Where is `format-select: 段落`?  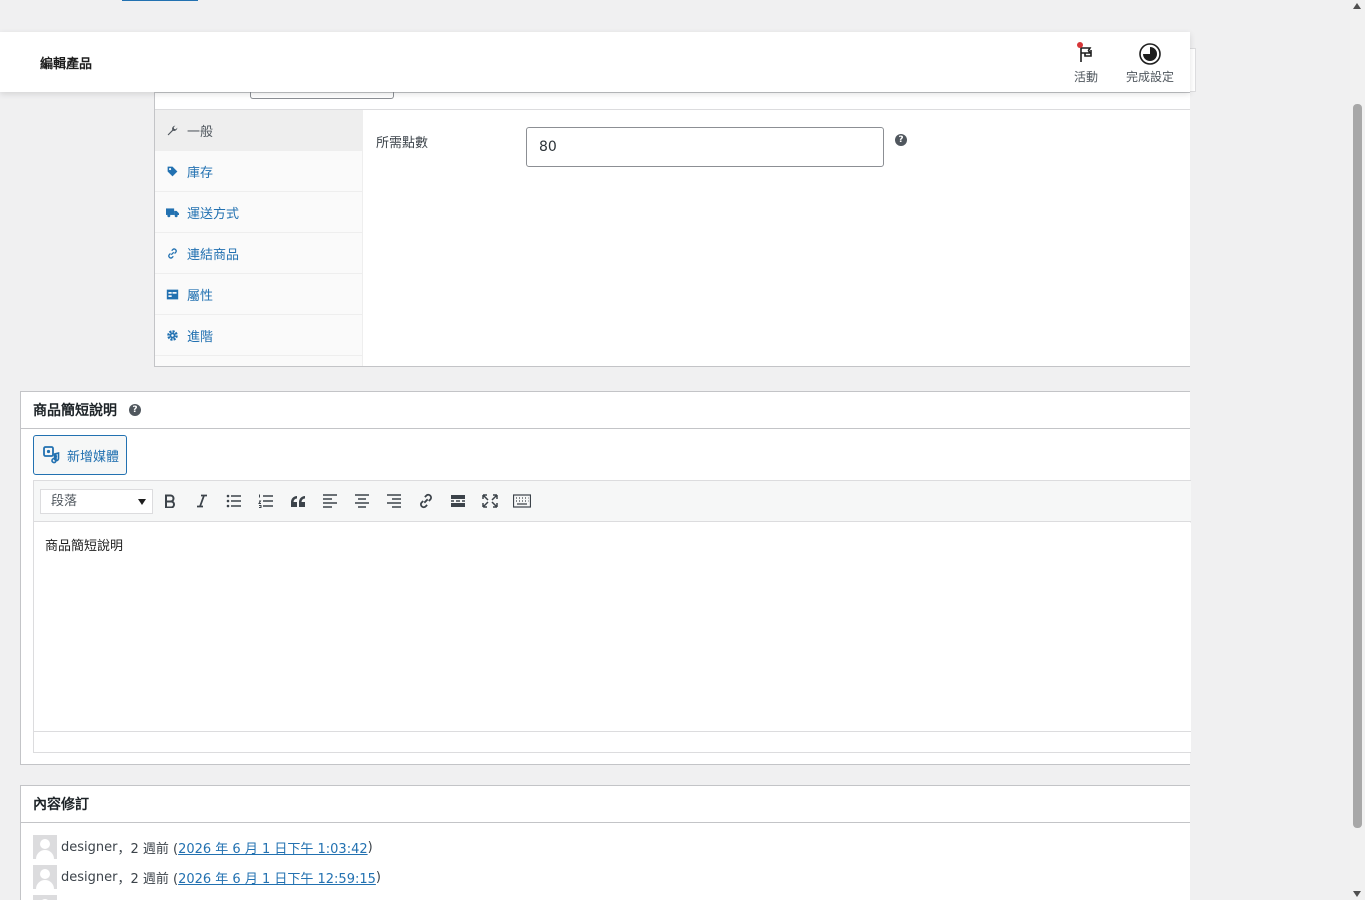
format-select: 段落 is located at coordinates (96, 501).